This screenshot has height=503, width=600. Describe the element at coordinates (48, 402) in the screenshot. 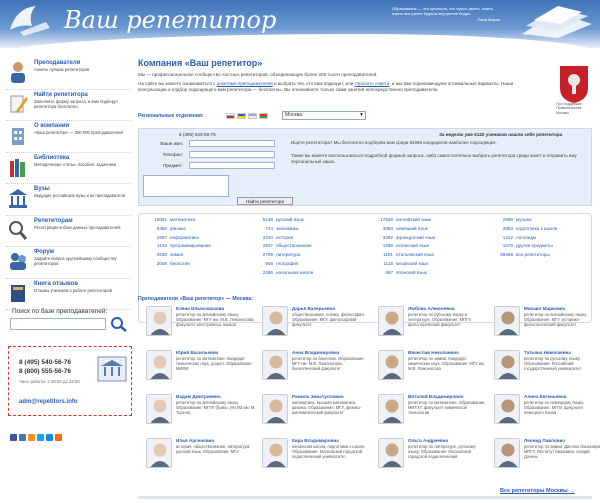

I see `email-link: adm@repetitors.info` at that location.